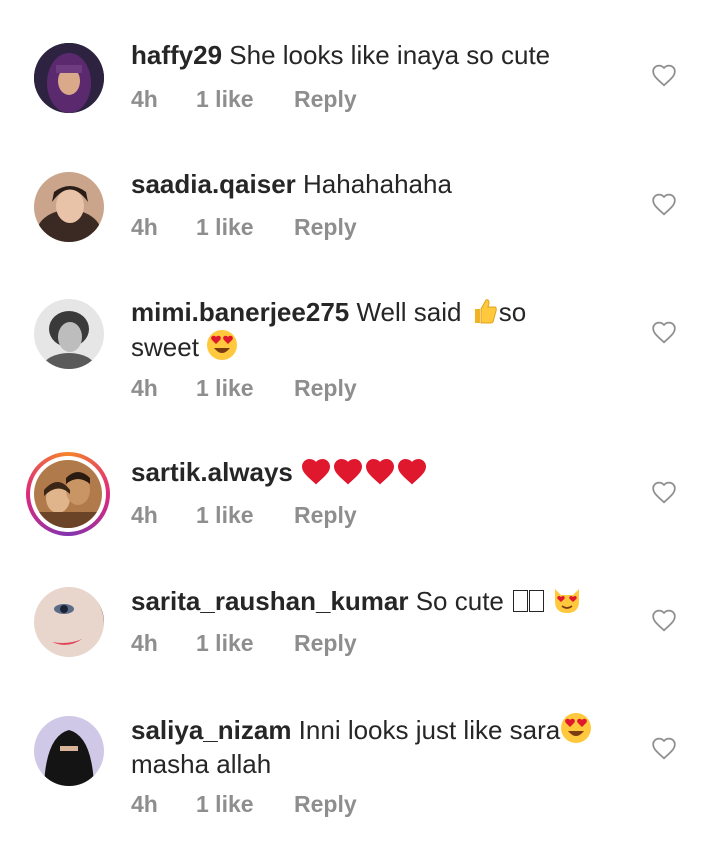 The width and height of the screenshot is (720, 854). I want to click on username: sarita_raushan_kumar, so click(269, 601).